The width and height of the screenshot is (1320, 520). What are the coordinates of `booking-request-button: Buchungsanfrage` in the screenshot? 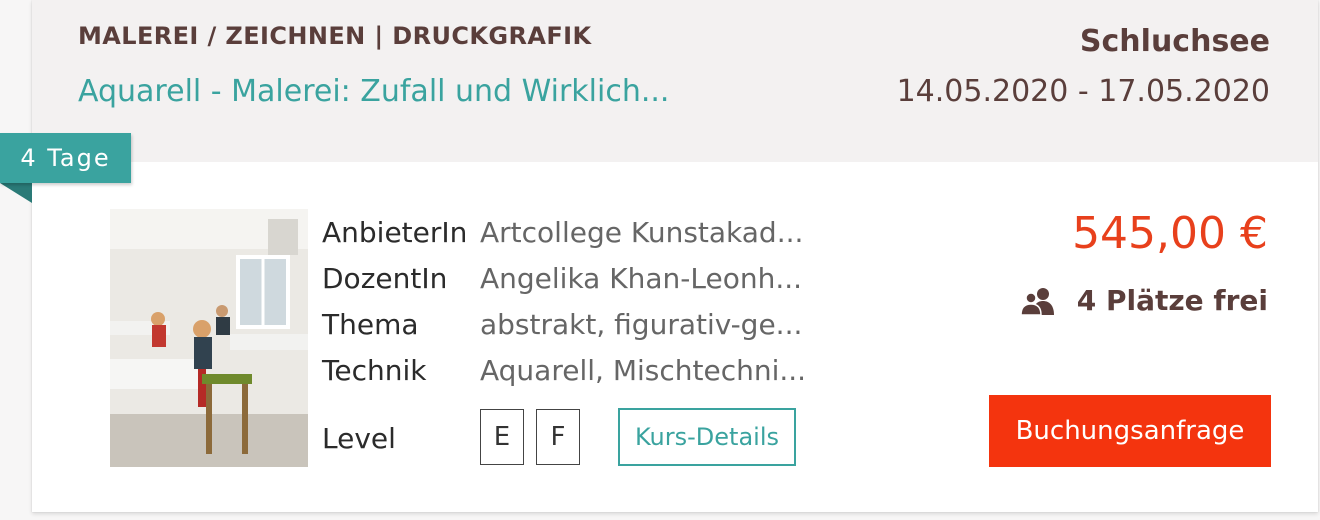 It's located at (1130, 431).